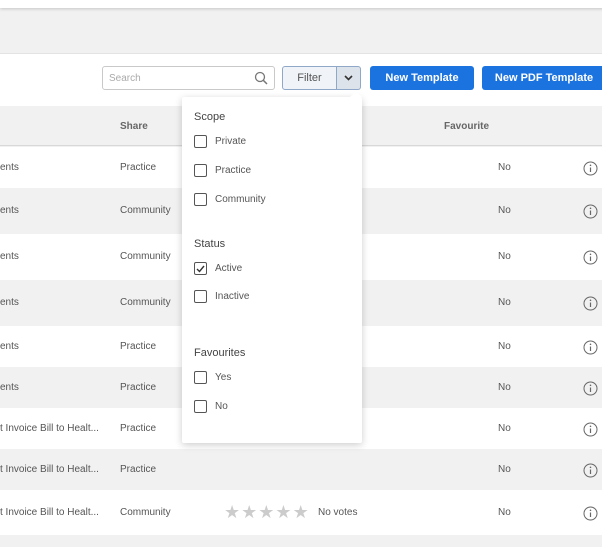 The width and height of the screenshot is (602, 547). What do you see at coordinates (309, 78) in the screenshot?
I see `filter-button: Filter` at bounding box center [309, 78].